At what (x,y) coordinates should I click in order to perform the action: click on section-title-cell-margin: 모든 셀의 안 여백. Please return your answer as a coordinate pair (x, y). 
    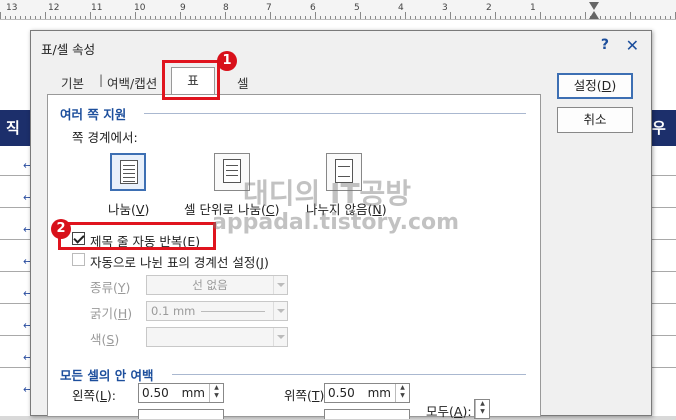
    Looking at the image, I should click on (107, 375).